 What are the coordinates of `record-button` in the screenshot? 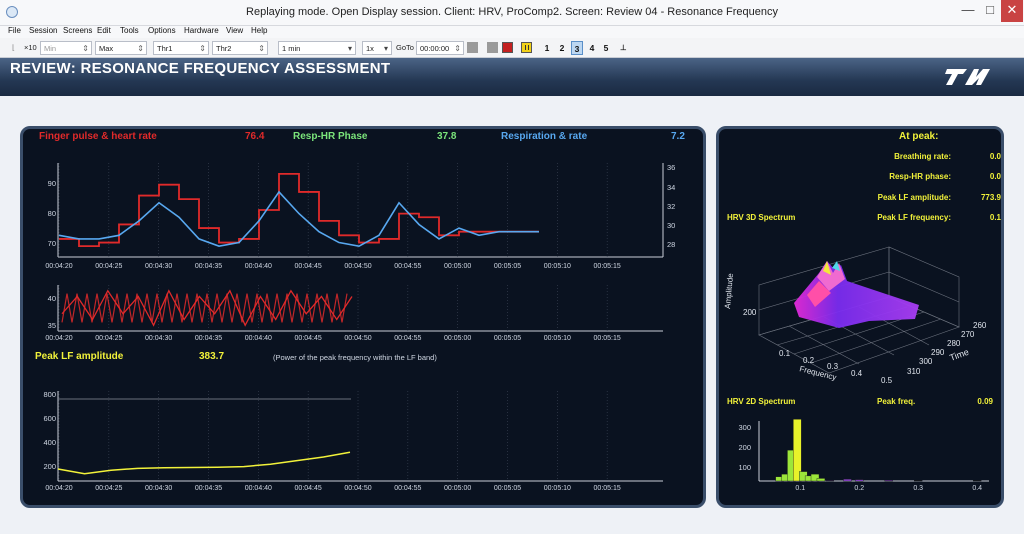 It's located at (507, 47).